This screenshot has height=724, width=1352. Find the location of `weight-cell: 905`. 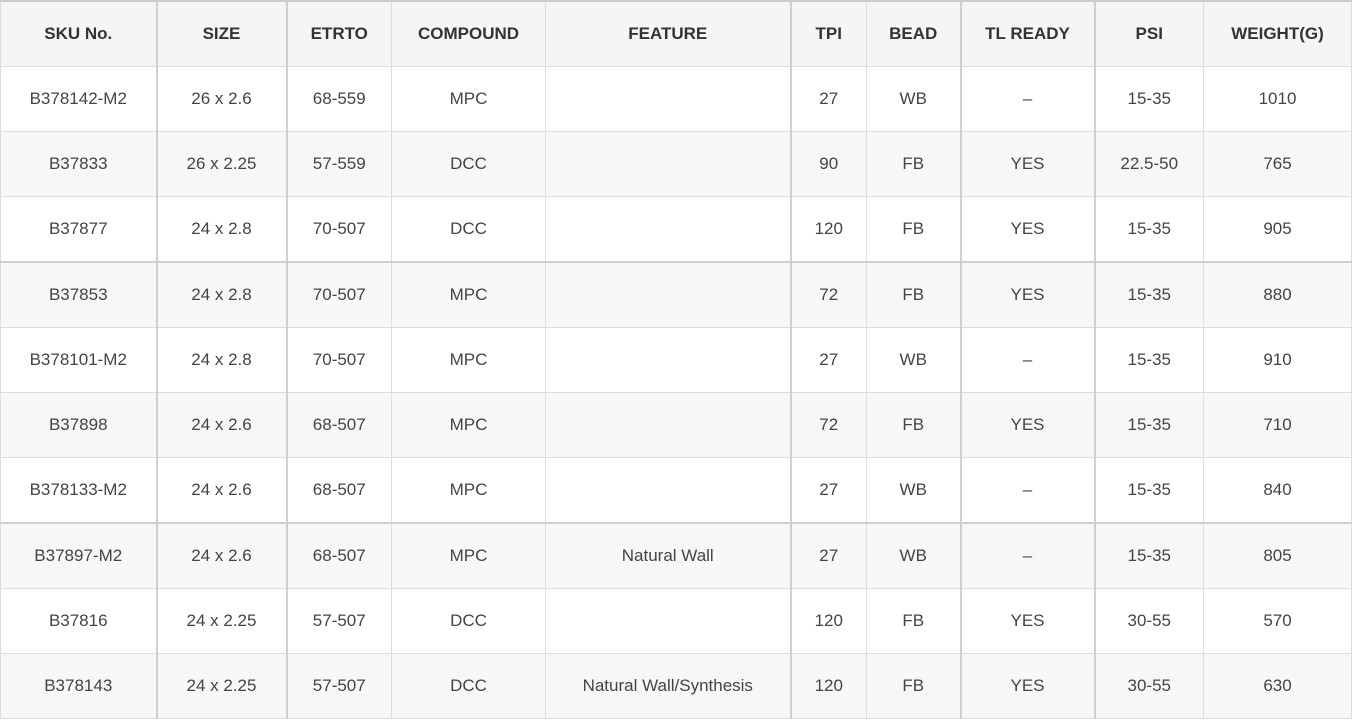

weight-cell: 905 is located at coordinates (1277, 229).